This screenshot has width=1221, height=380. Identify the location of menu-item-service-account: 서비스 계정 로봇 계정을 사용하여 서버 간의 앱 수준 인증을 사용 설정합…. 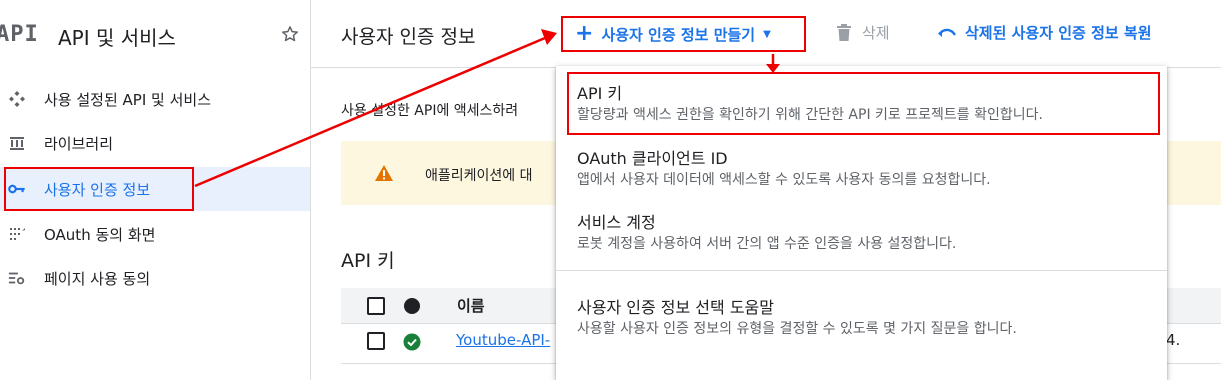
(861, 231).